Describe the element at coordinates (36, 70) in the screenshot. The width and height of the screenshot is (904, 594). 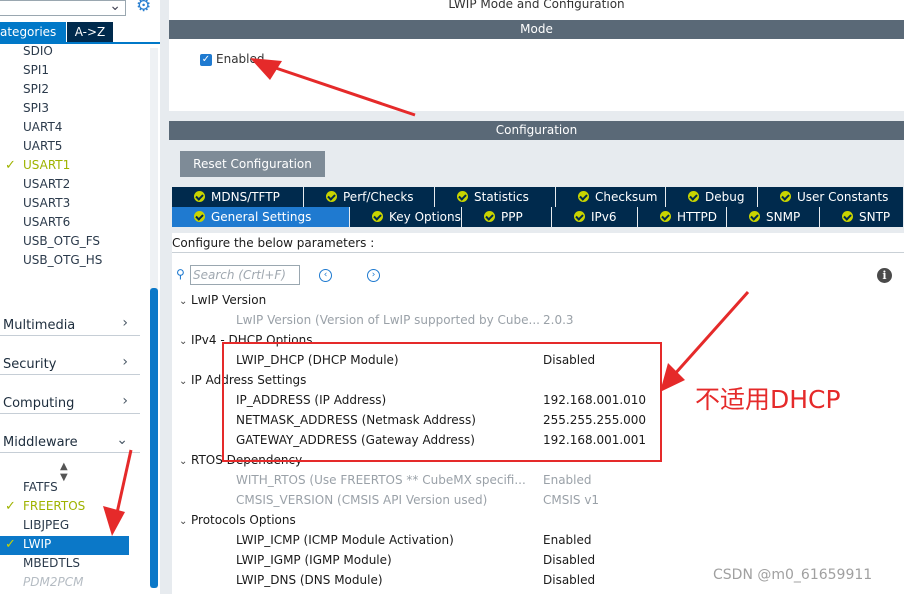
I see `peripheral-item: SPI1` at that location.